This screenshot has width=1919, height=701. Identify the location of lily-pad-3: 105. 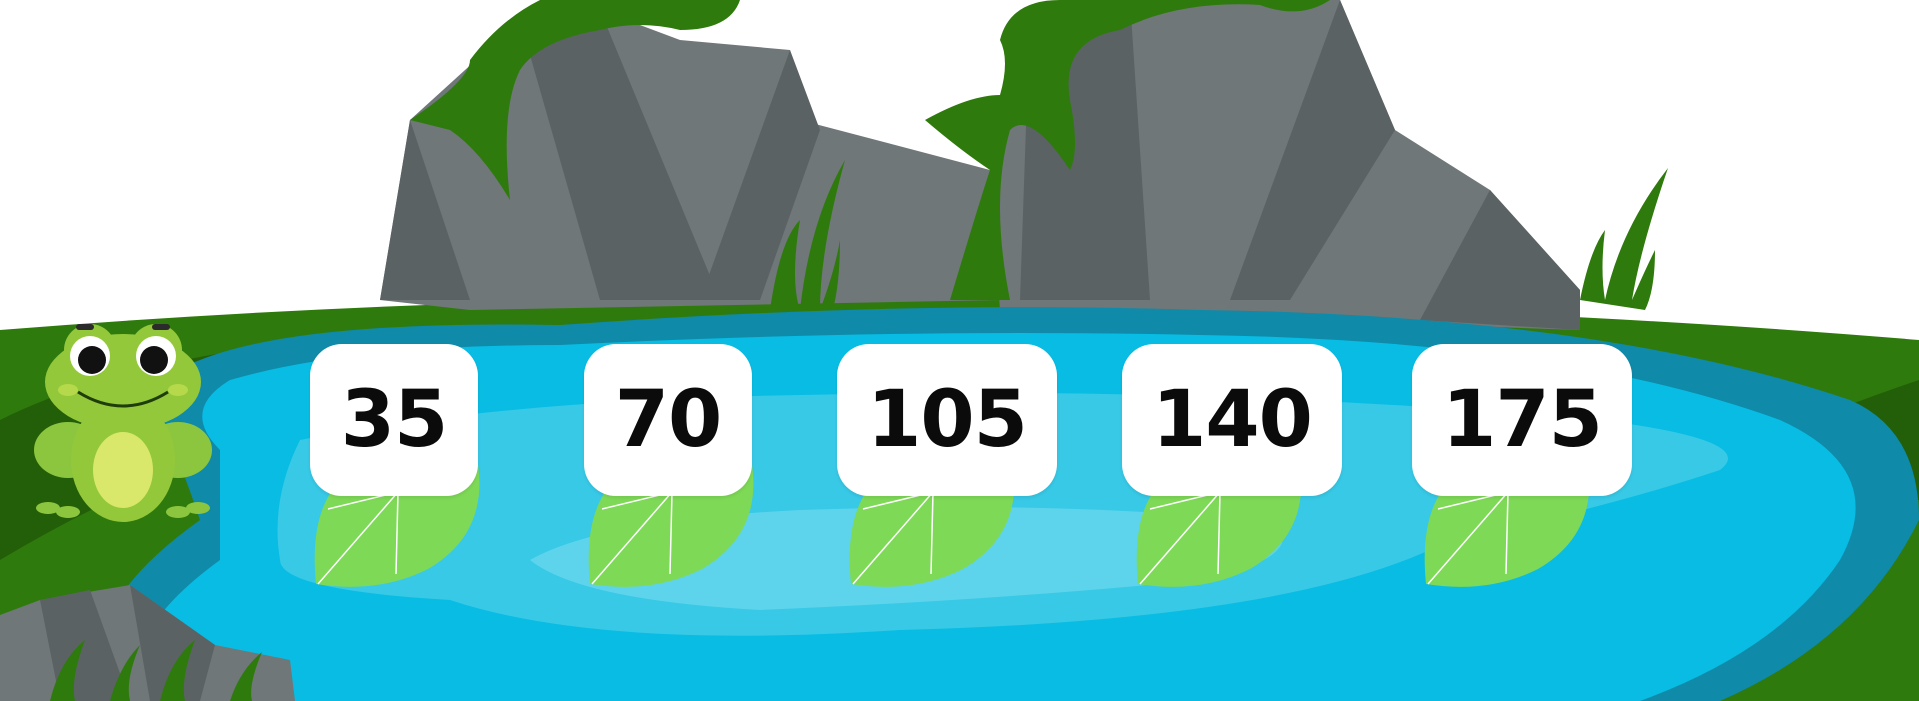
(960, 469).